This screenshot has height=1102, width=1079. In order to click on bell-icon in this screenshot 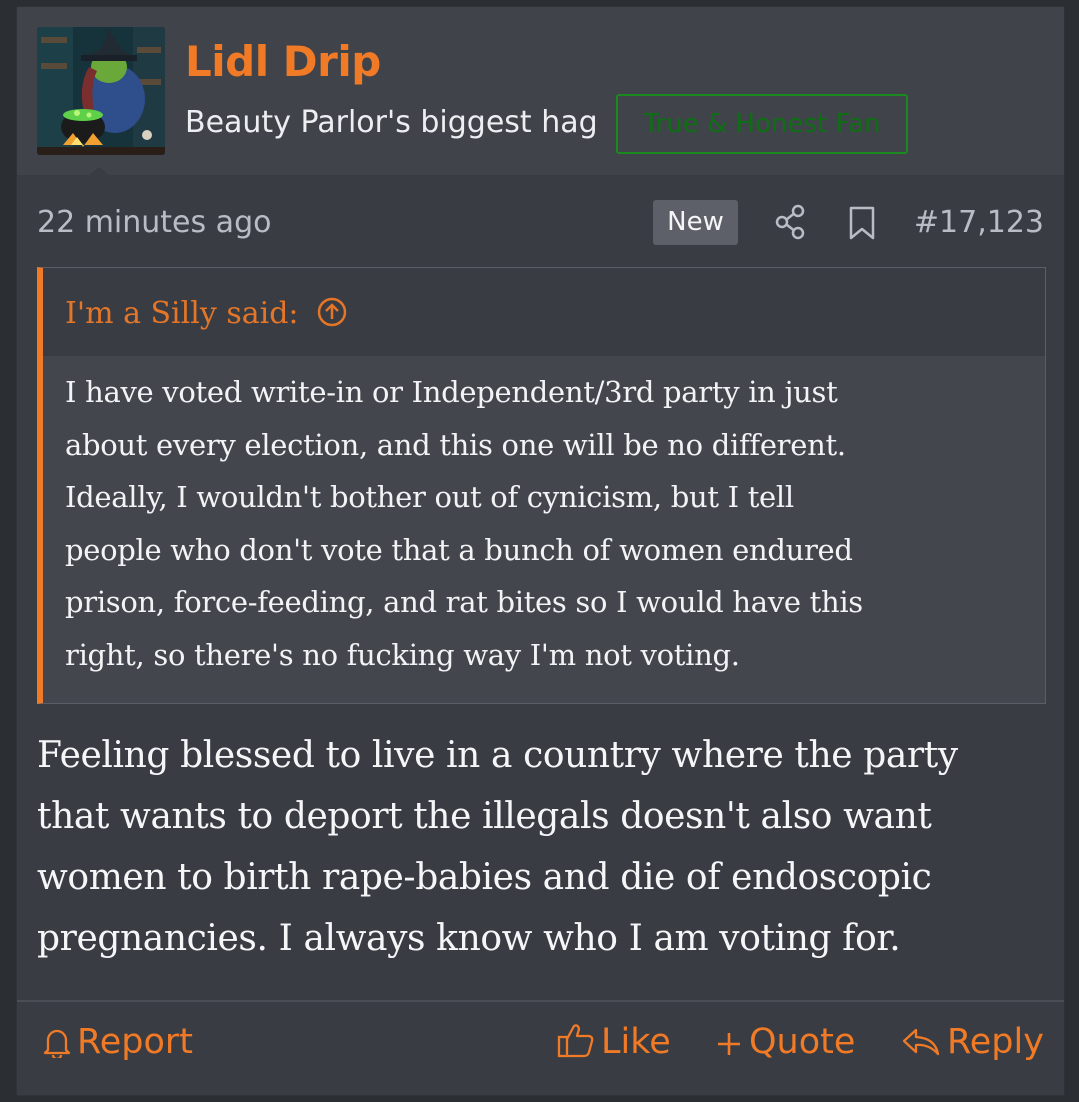, I will do `click(57, 1045)`.